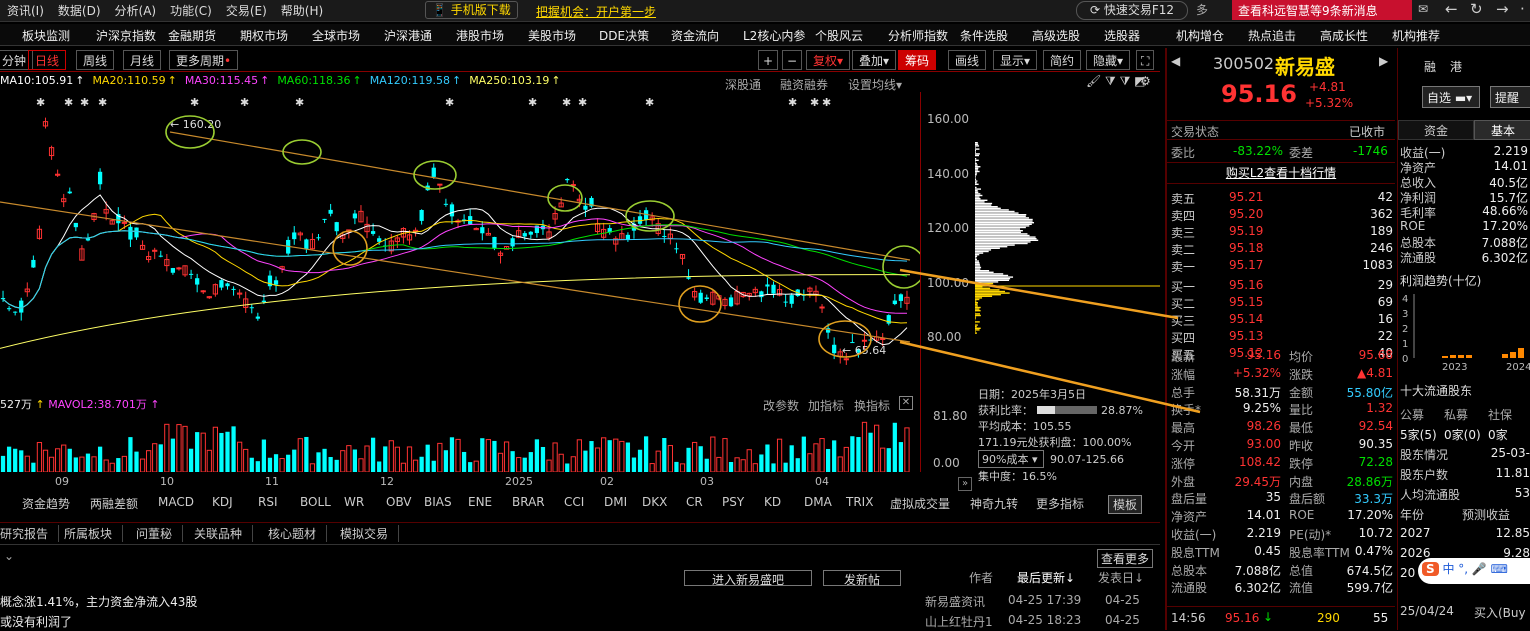  Describe the element at coordinates (1522, 9) in the screenshot. I see `more-icon: ·` at that location.